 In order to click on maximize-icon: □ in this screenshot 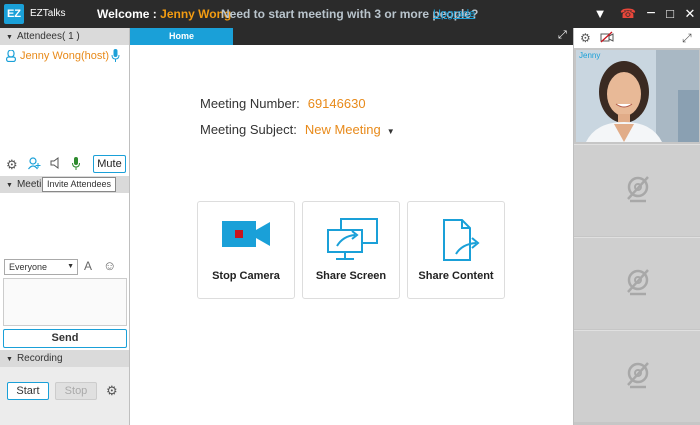, I will do `click(670, 14)`.